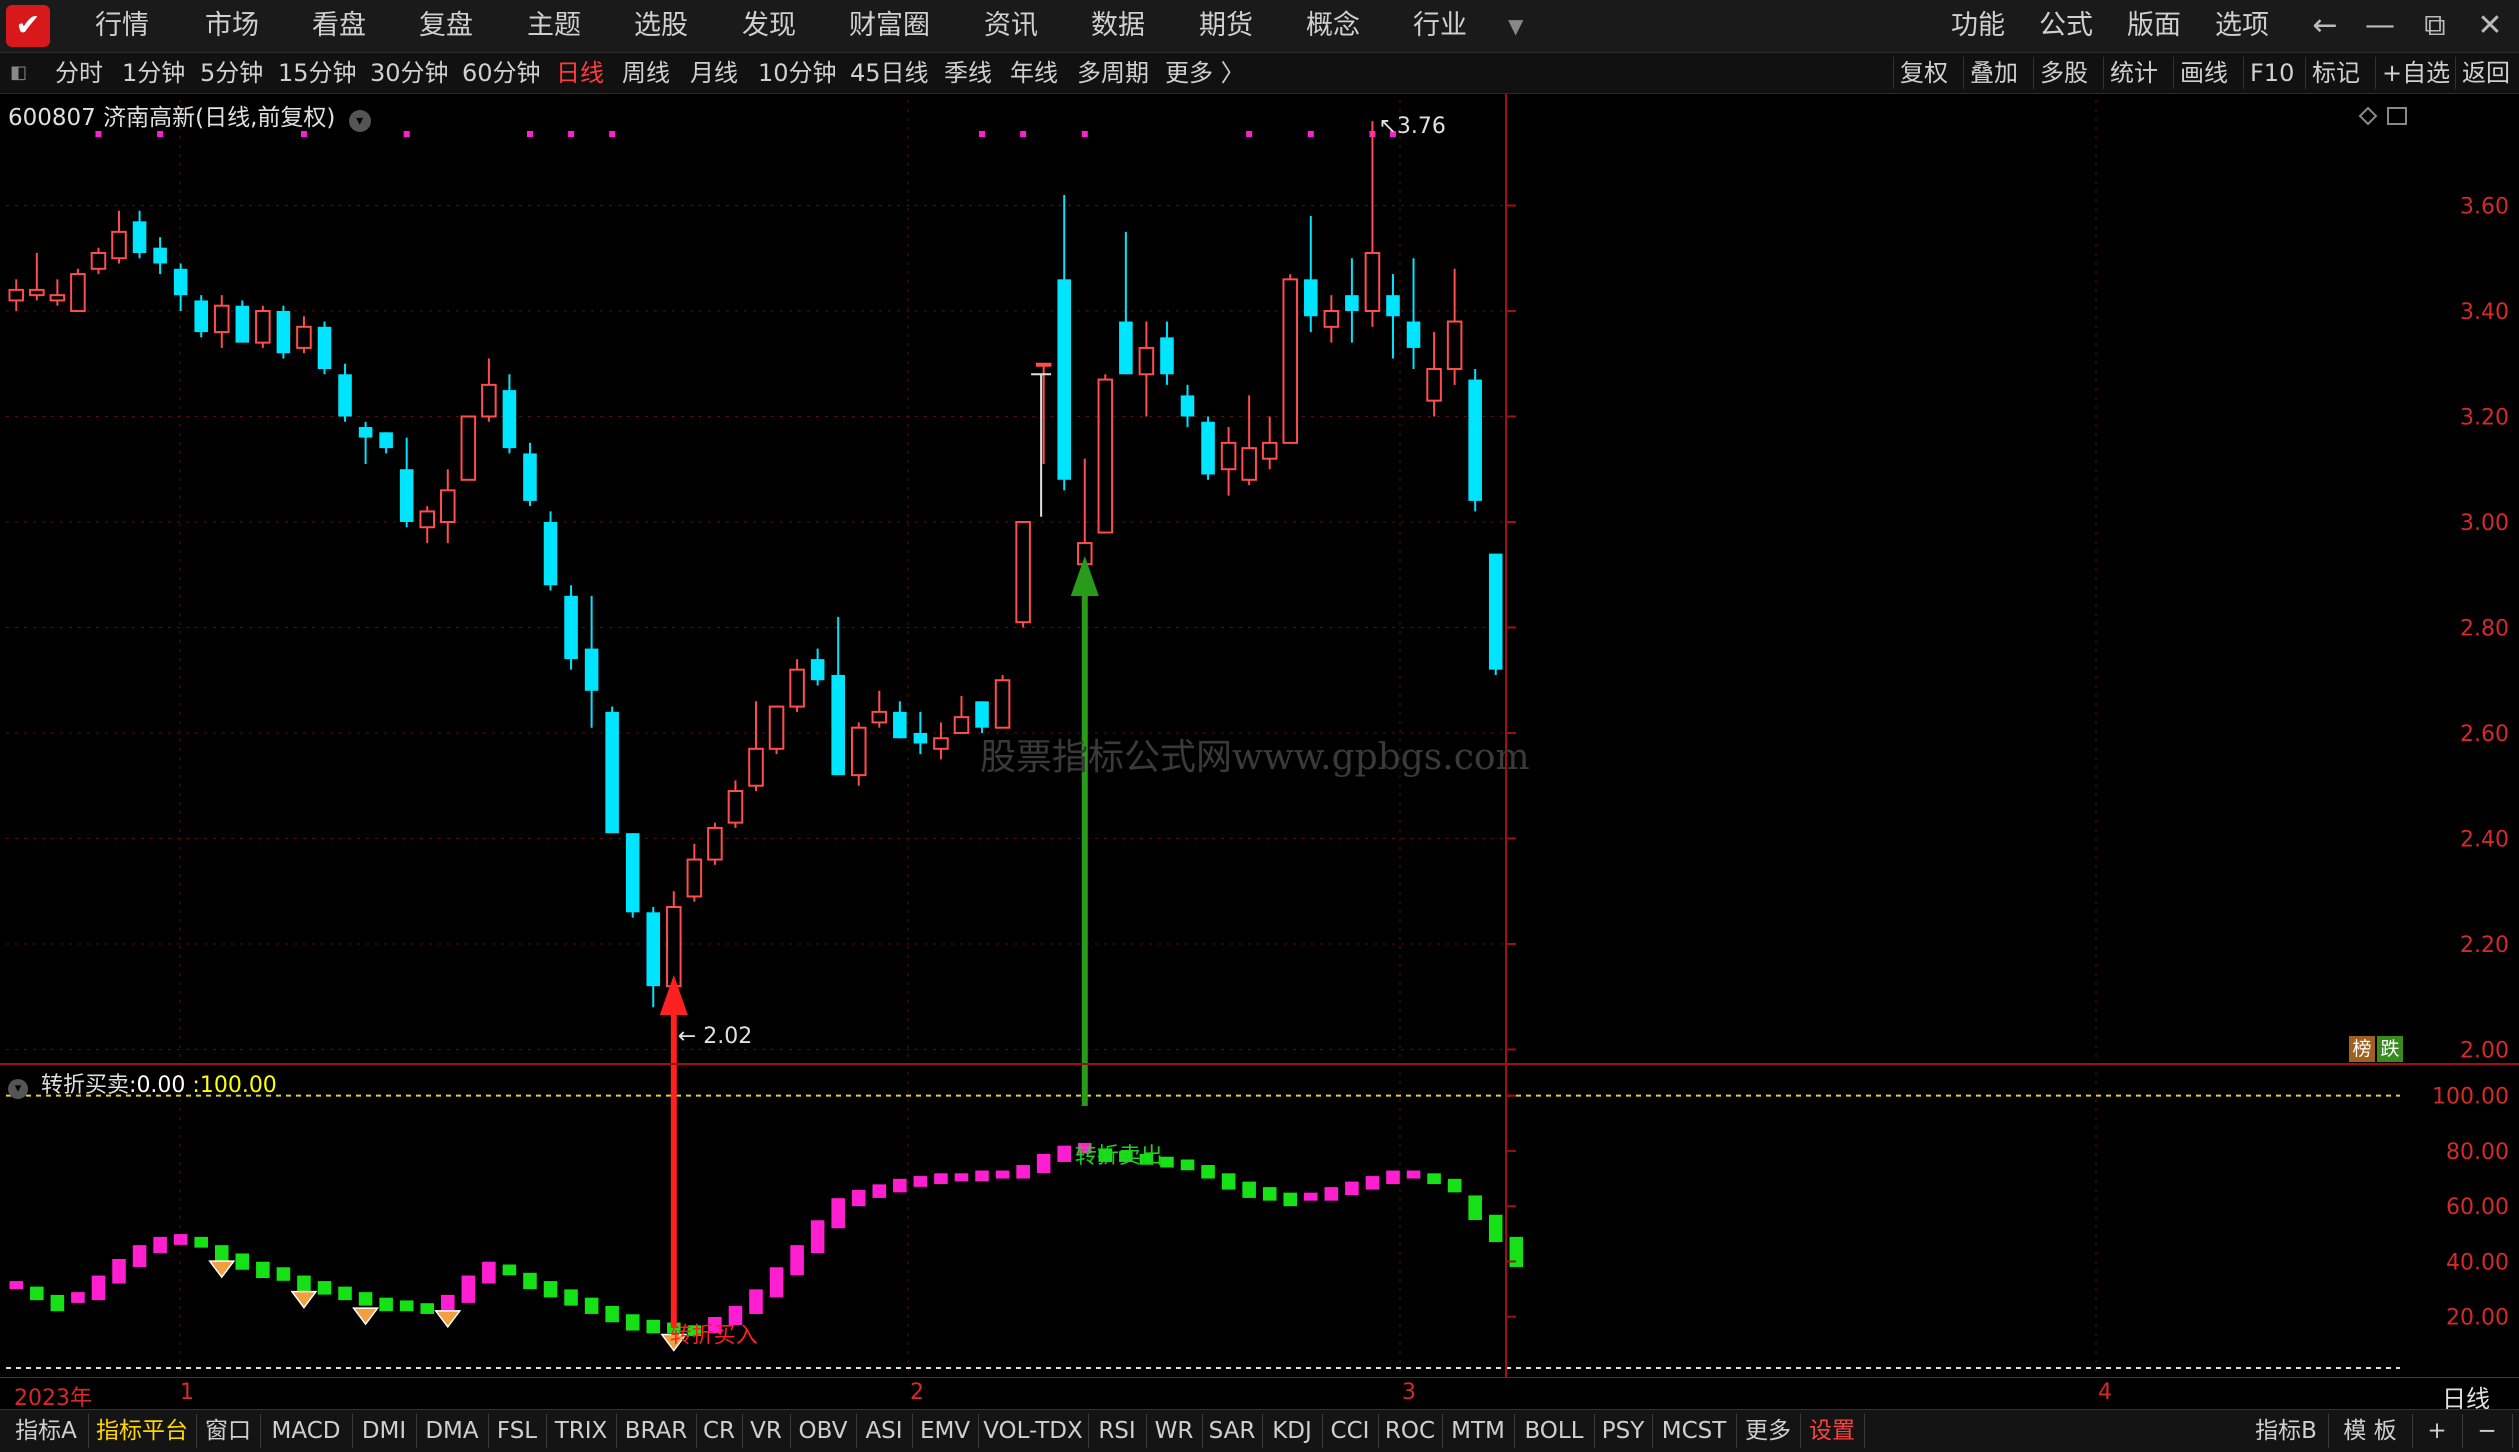 This screenshot has height=1452, width=2519. Describe the element at coordinates (656, 1431) in the screenshot. I see `tab-brar: BRAR` at that location.